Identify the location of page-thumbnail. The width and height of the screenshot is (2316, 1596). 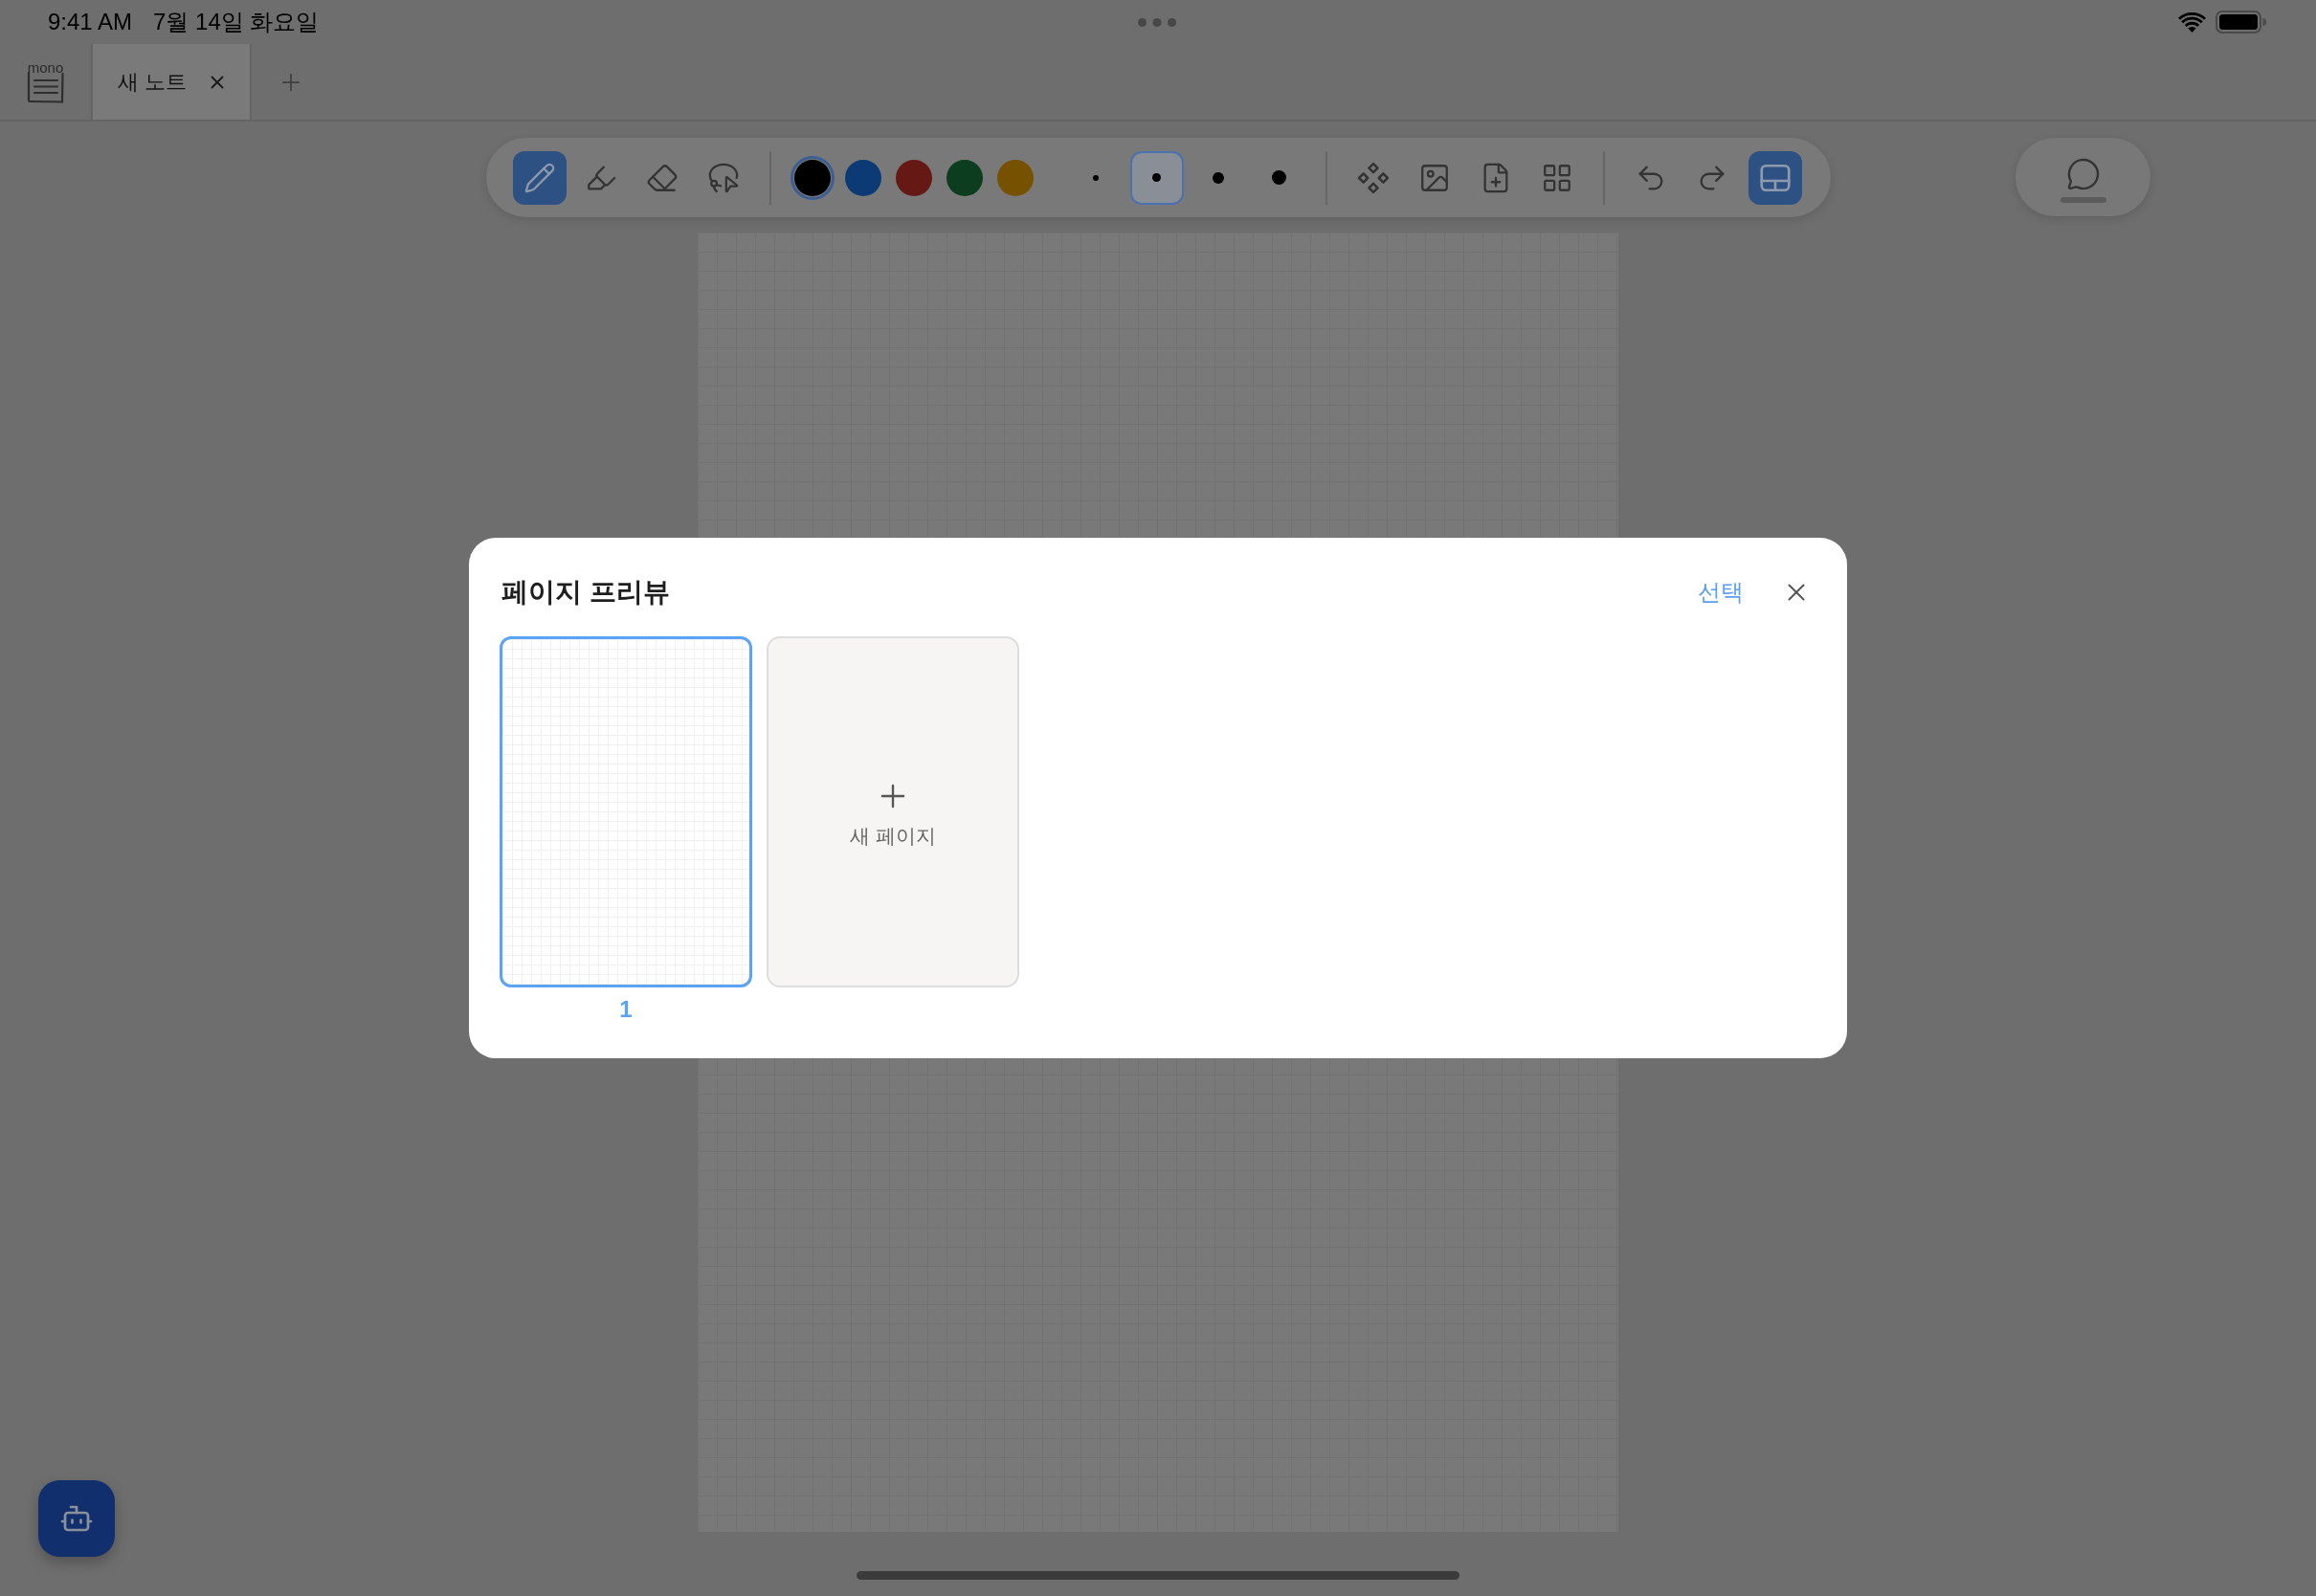
(626, 812).